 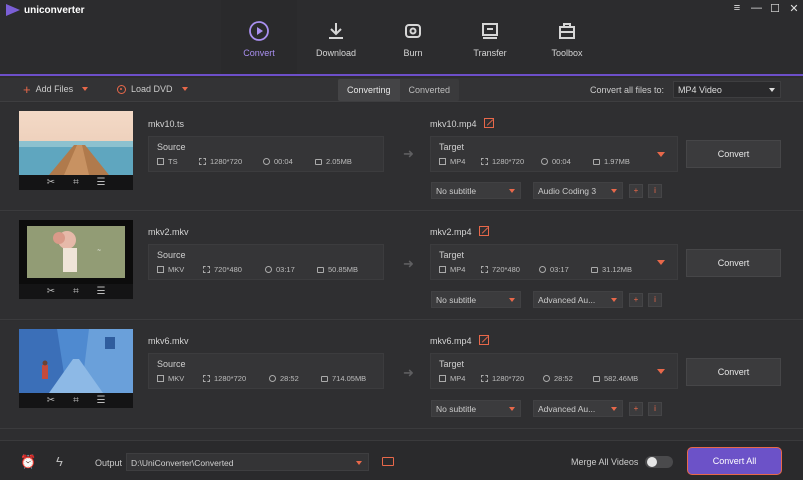 What do you see at coordinates (756, 8) in the screenshot?
I see `minimize-icon: —` at bounding box center [756, 8].